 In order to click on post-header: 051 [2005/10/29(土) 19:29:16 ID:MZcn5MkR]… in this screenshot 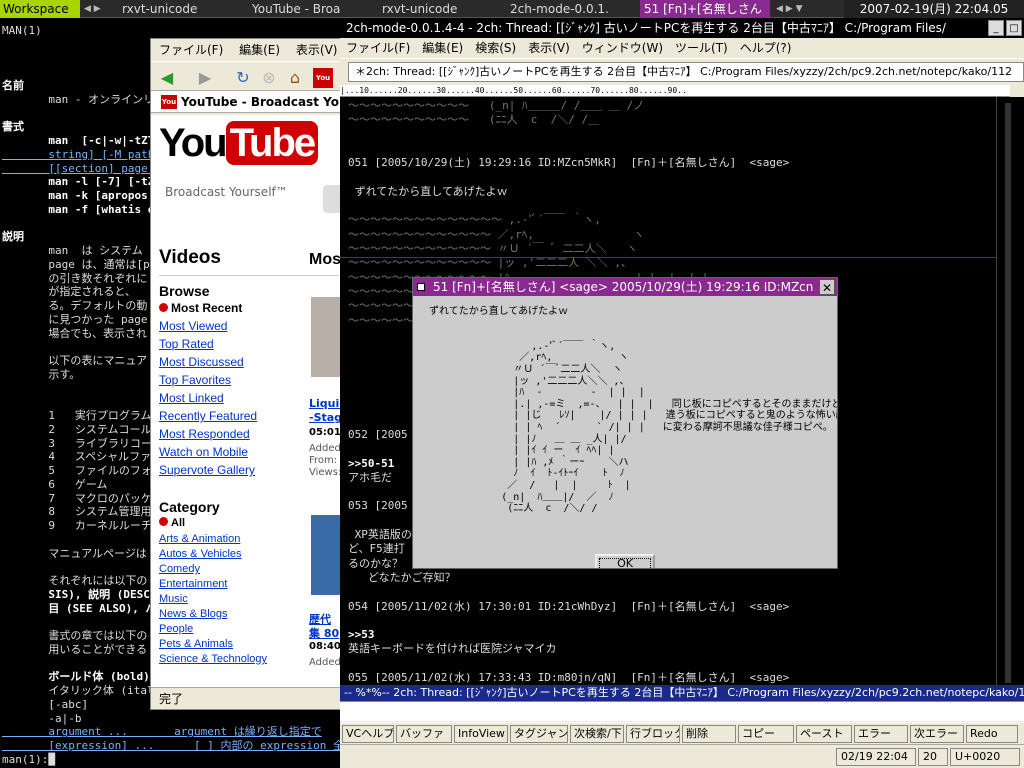, I will do `click(569, 163)`.